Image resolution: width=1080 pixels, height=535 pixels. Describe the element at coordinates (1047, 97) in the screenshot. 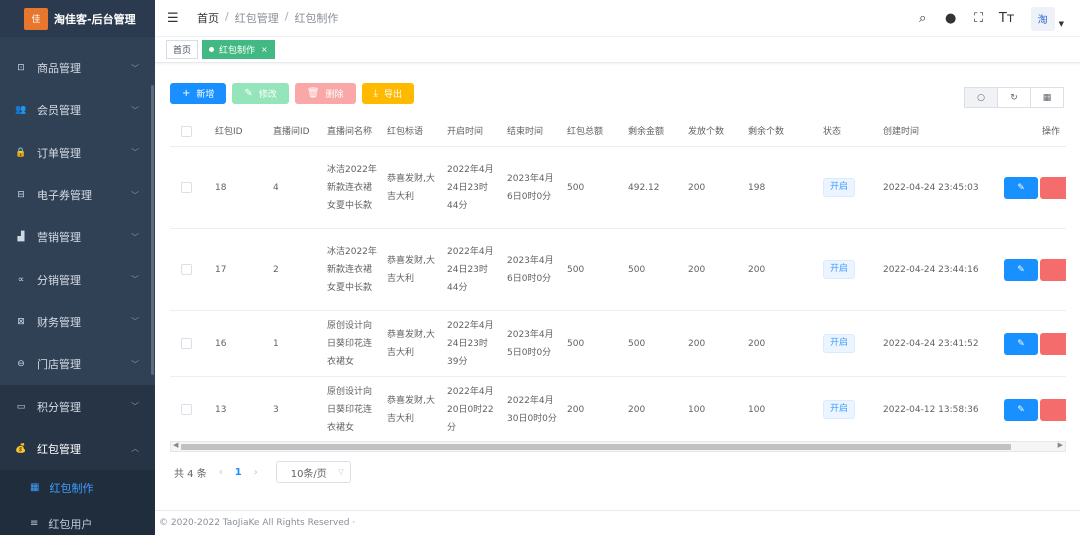

I see `columns-icon: ▦` at that location.